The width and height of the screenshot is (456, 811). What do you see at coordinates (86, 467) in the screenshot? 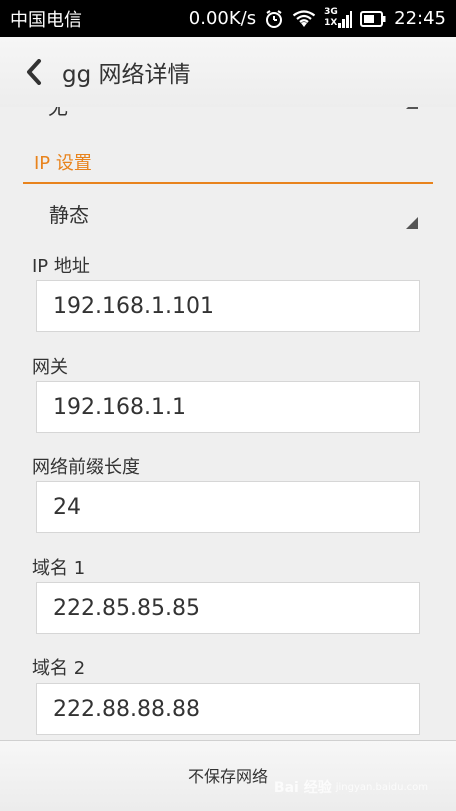
I see `prefix-length-label: 网络前缀长度` at bounding box center [86, 467].